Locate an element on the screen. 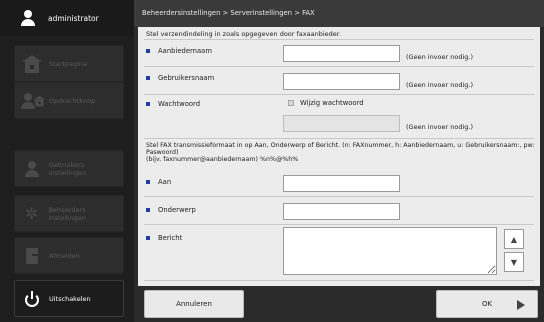 The image size is (544, 322). shutdown-label: Uitschakelen is located at coordinates (70, 298).